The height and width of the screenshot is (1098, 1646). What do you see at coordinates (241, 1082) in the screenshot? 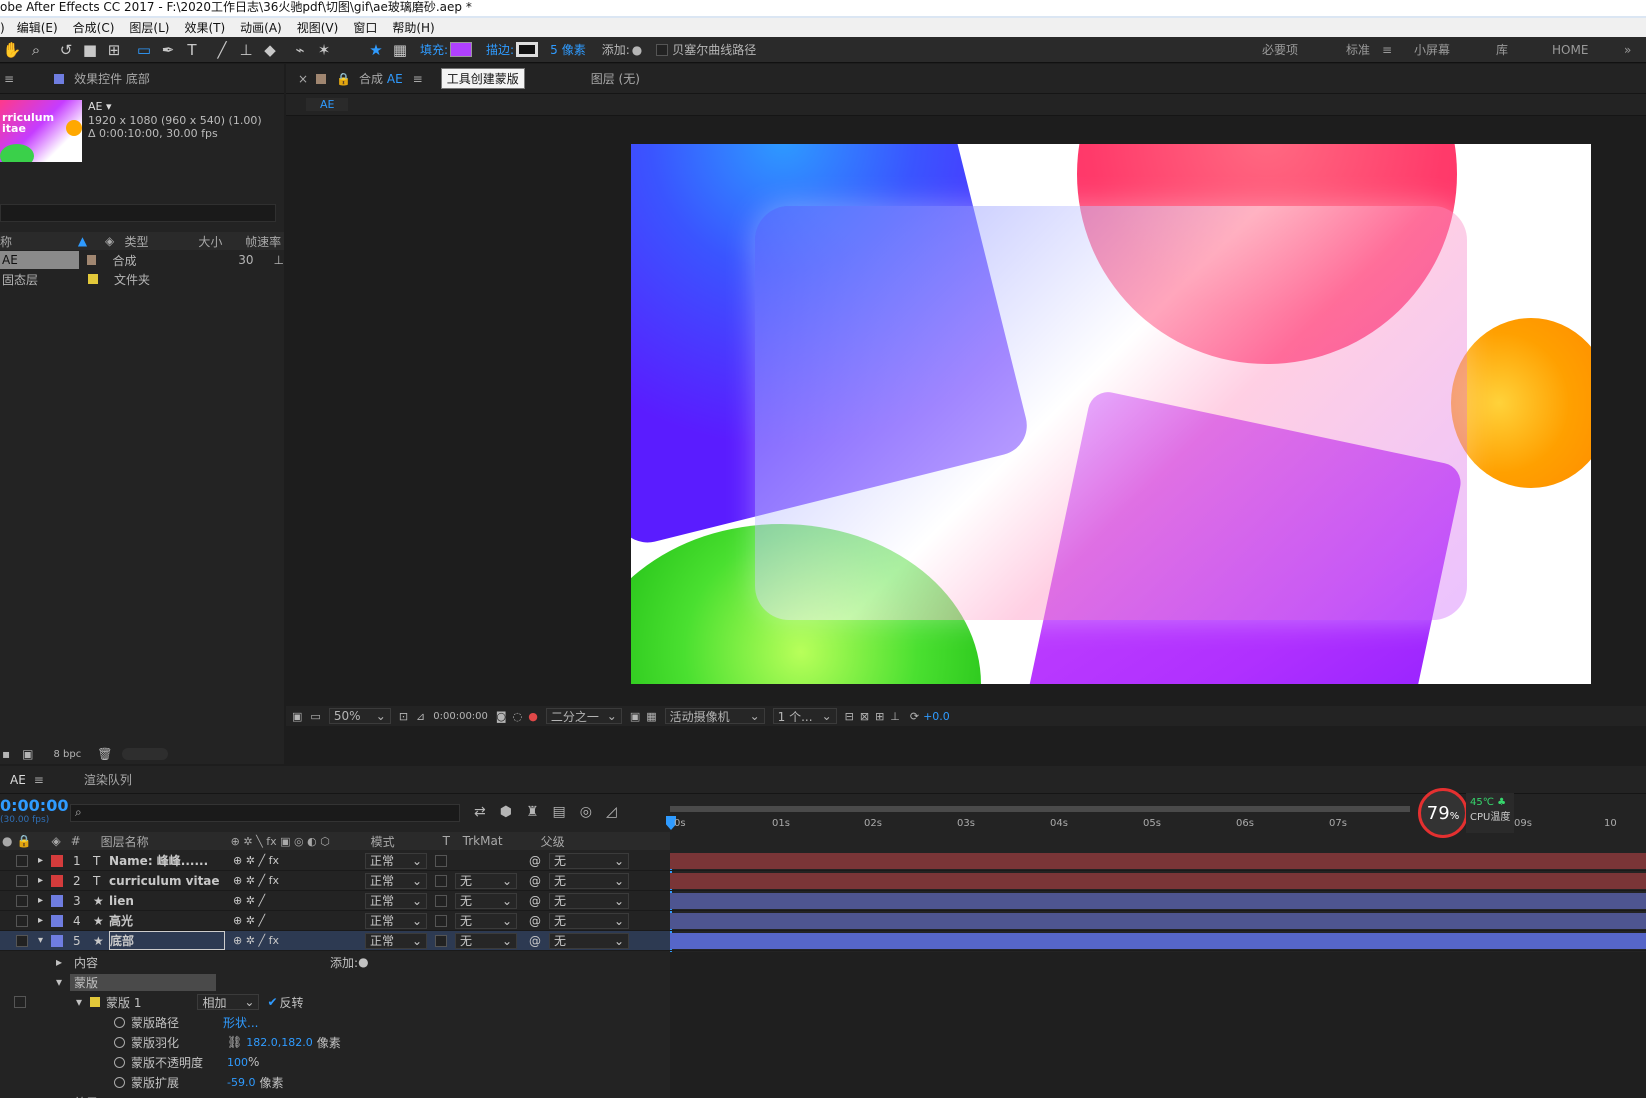
I see `mask-expansion-value: -59.0` at bounding box center [241, 1082].